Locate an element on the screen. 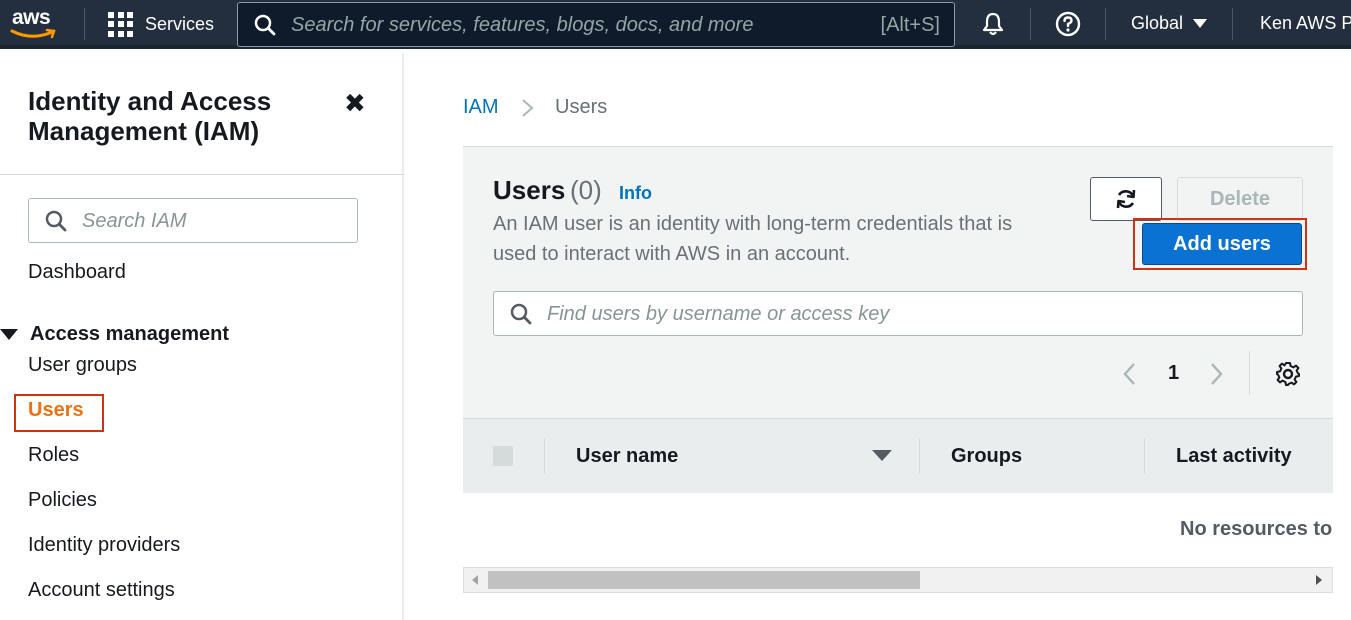 This screenshot has height=620, width=1351. account-menu: Ken AWS Pr is located at coordinates (1305, 23).